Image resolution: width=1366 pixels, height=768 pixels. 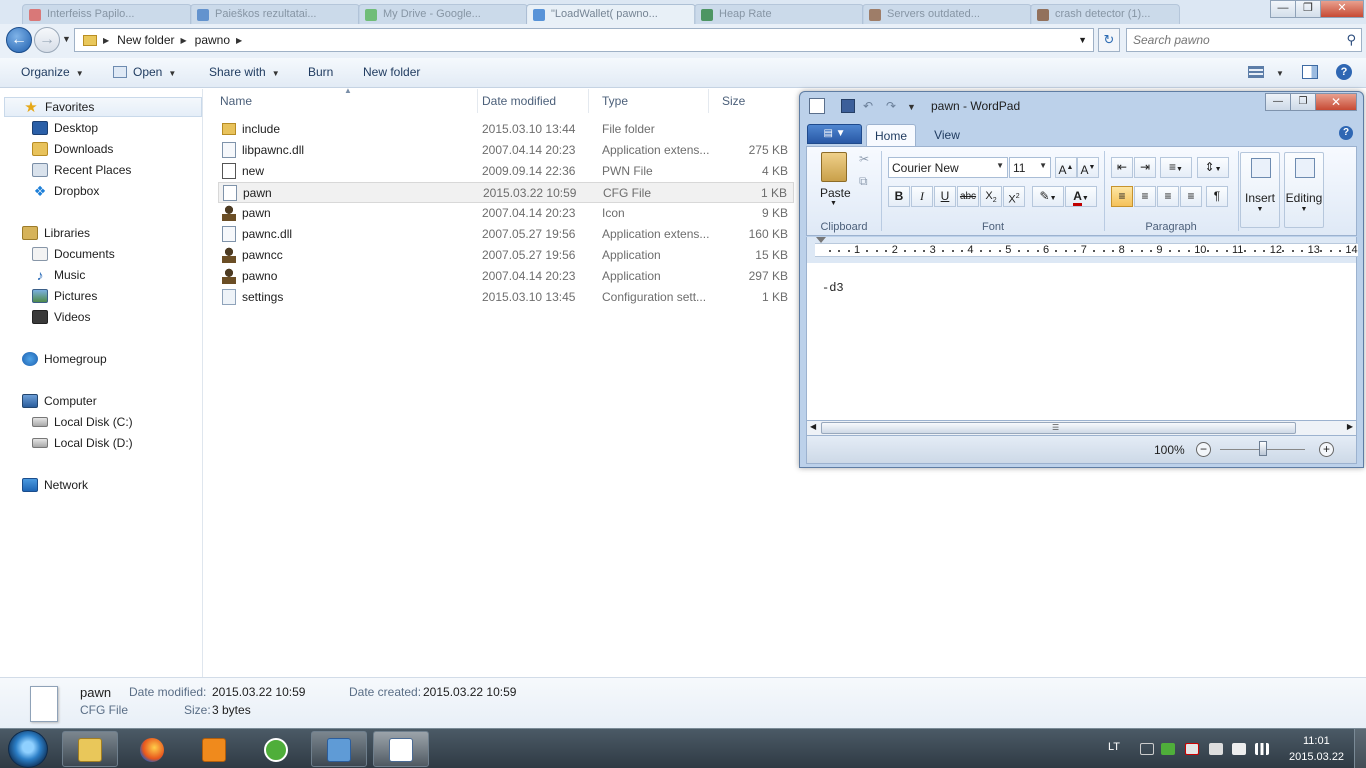 What do you see at coordinates (1308, 9) in the screenshot?
I see `maximize-button: ❐` at bounding box center [1308, 9].